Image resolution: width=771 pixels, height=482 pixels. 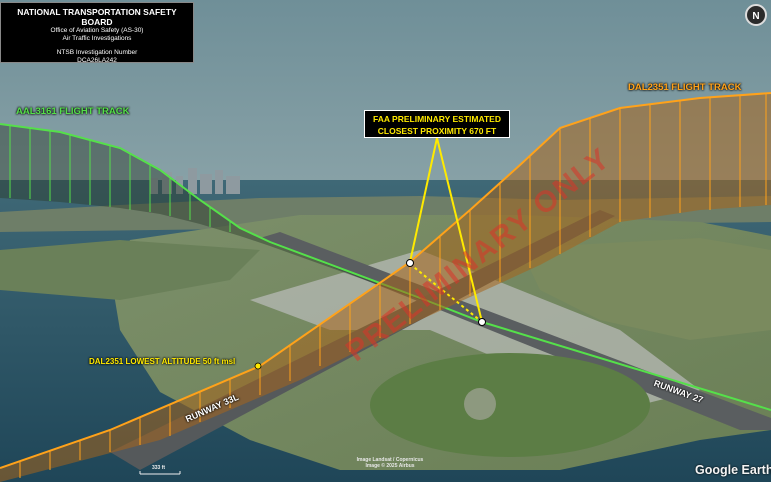 I want to click on attribution-line-2: Image © 2025 Airbus, so click(x=390, y=466).